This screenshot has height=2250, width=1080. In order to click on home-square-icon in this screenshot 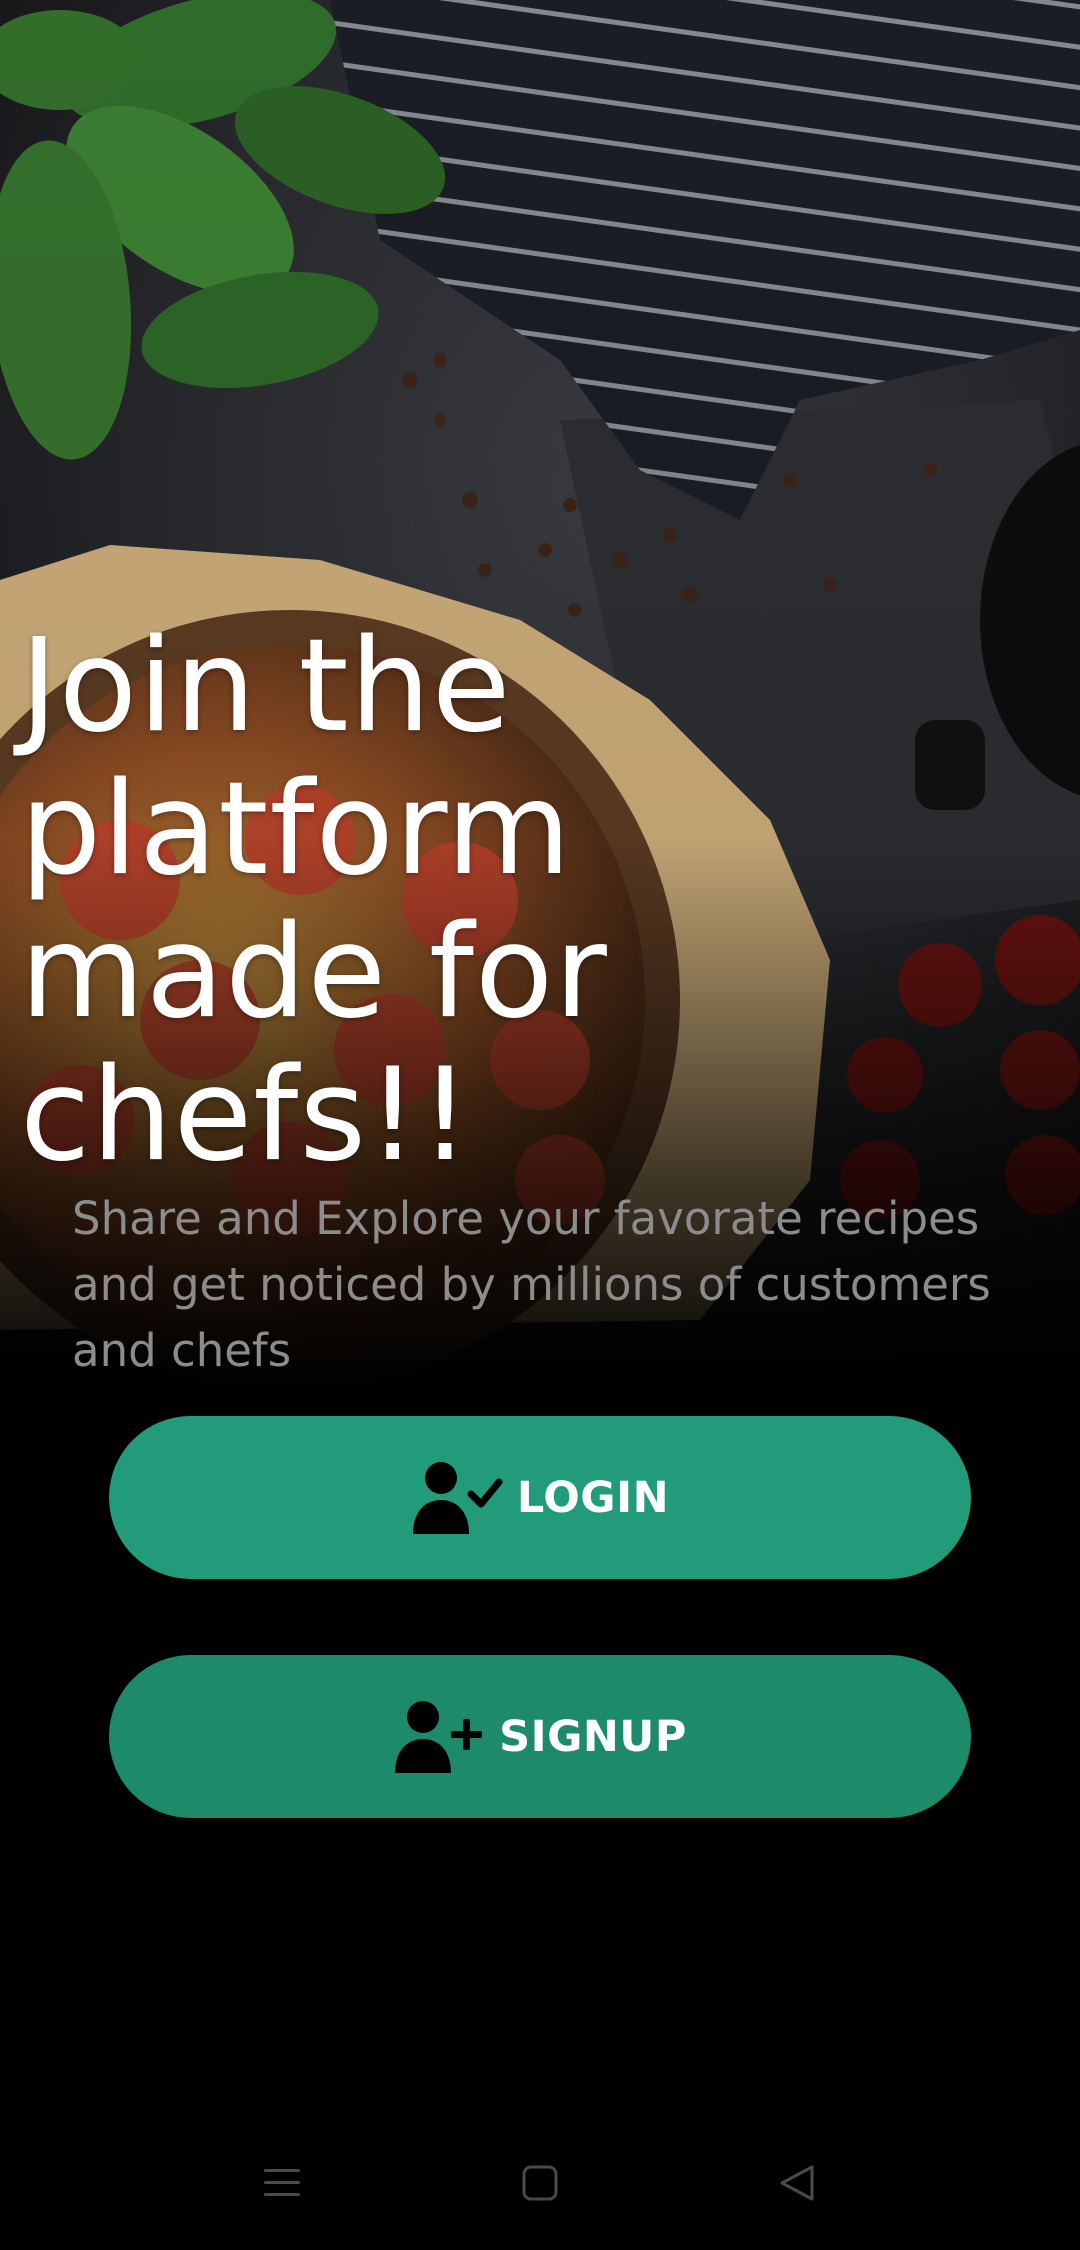, I will do `click(540, 2185)`.